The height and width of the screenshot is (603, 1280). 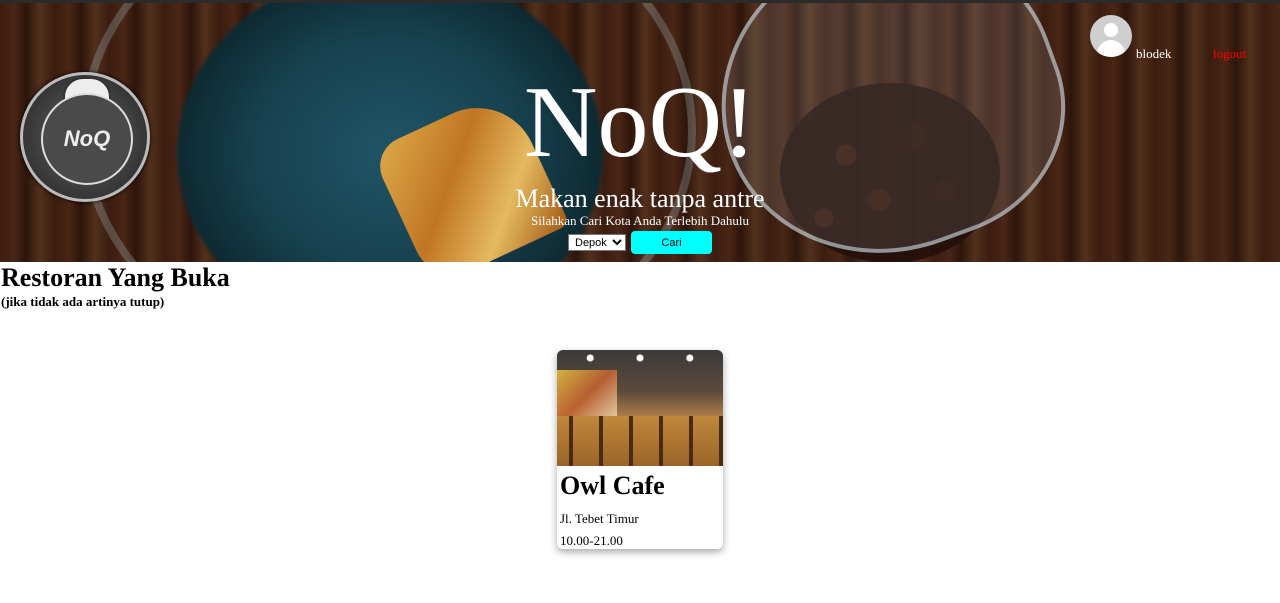 I want to click on section-subtitle: (jika tidak ada artinya tutup), so click(x=83, y=301).